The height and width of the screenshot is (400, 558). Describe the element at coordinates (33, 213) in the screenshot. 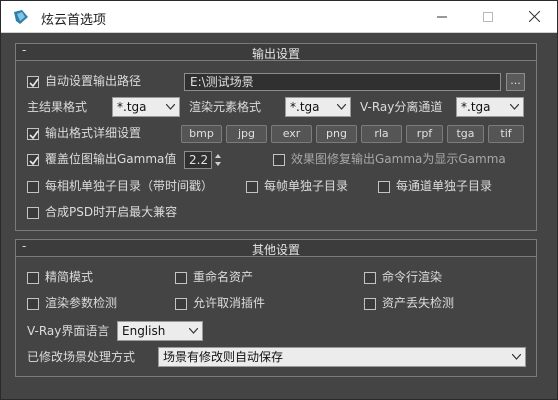

I see `psd-compat-checkbox` at that location.